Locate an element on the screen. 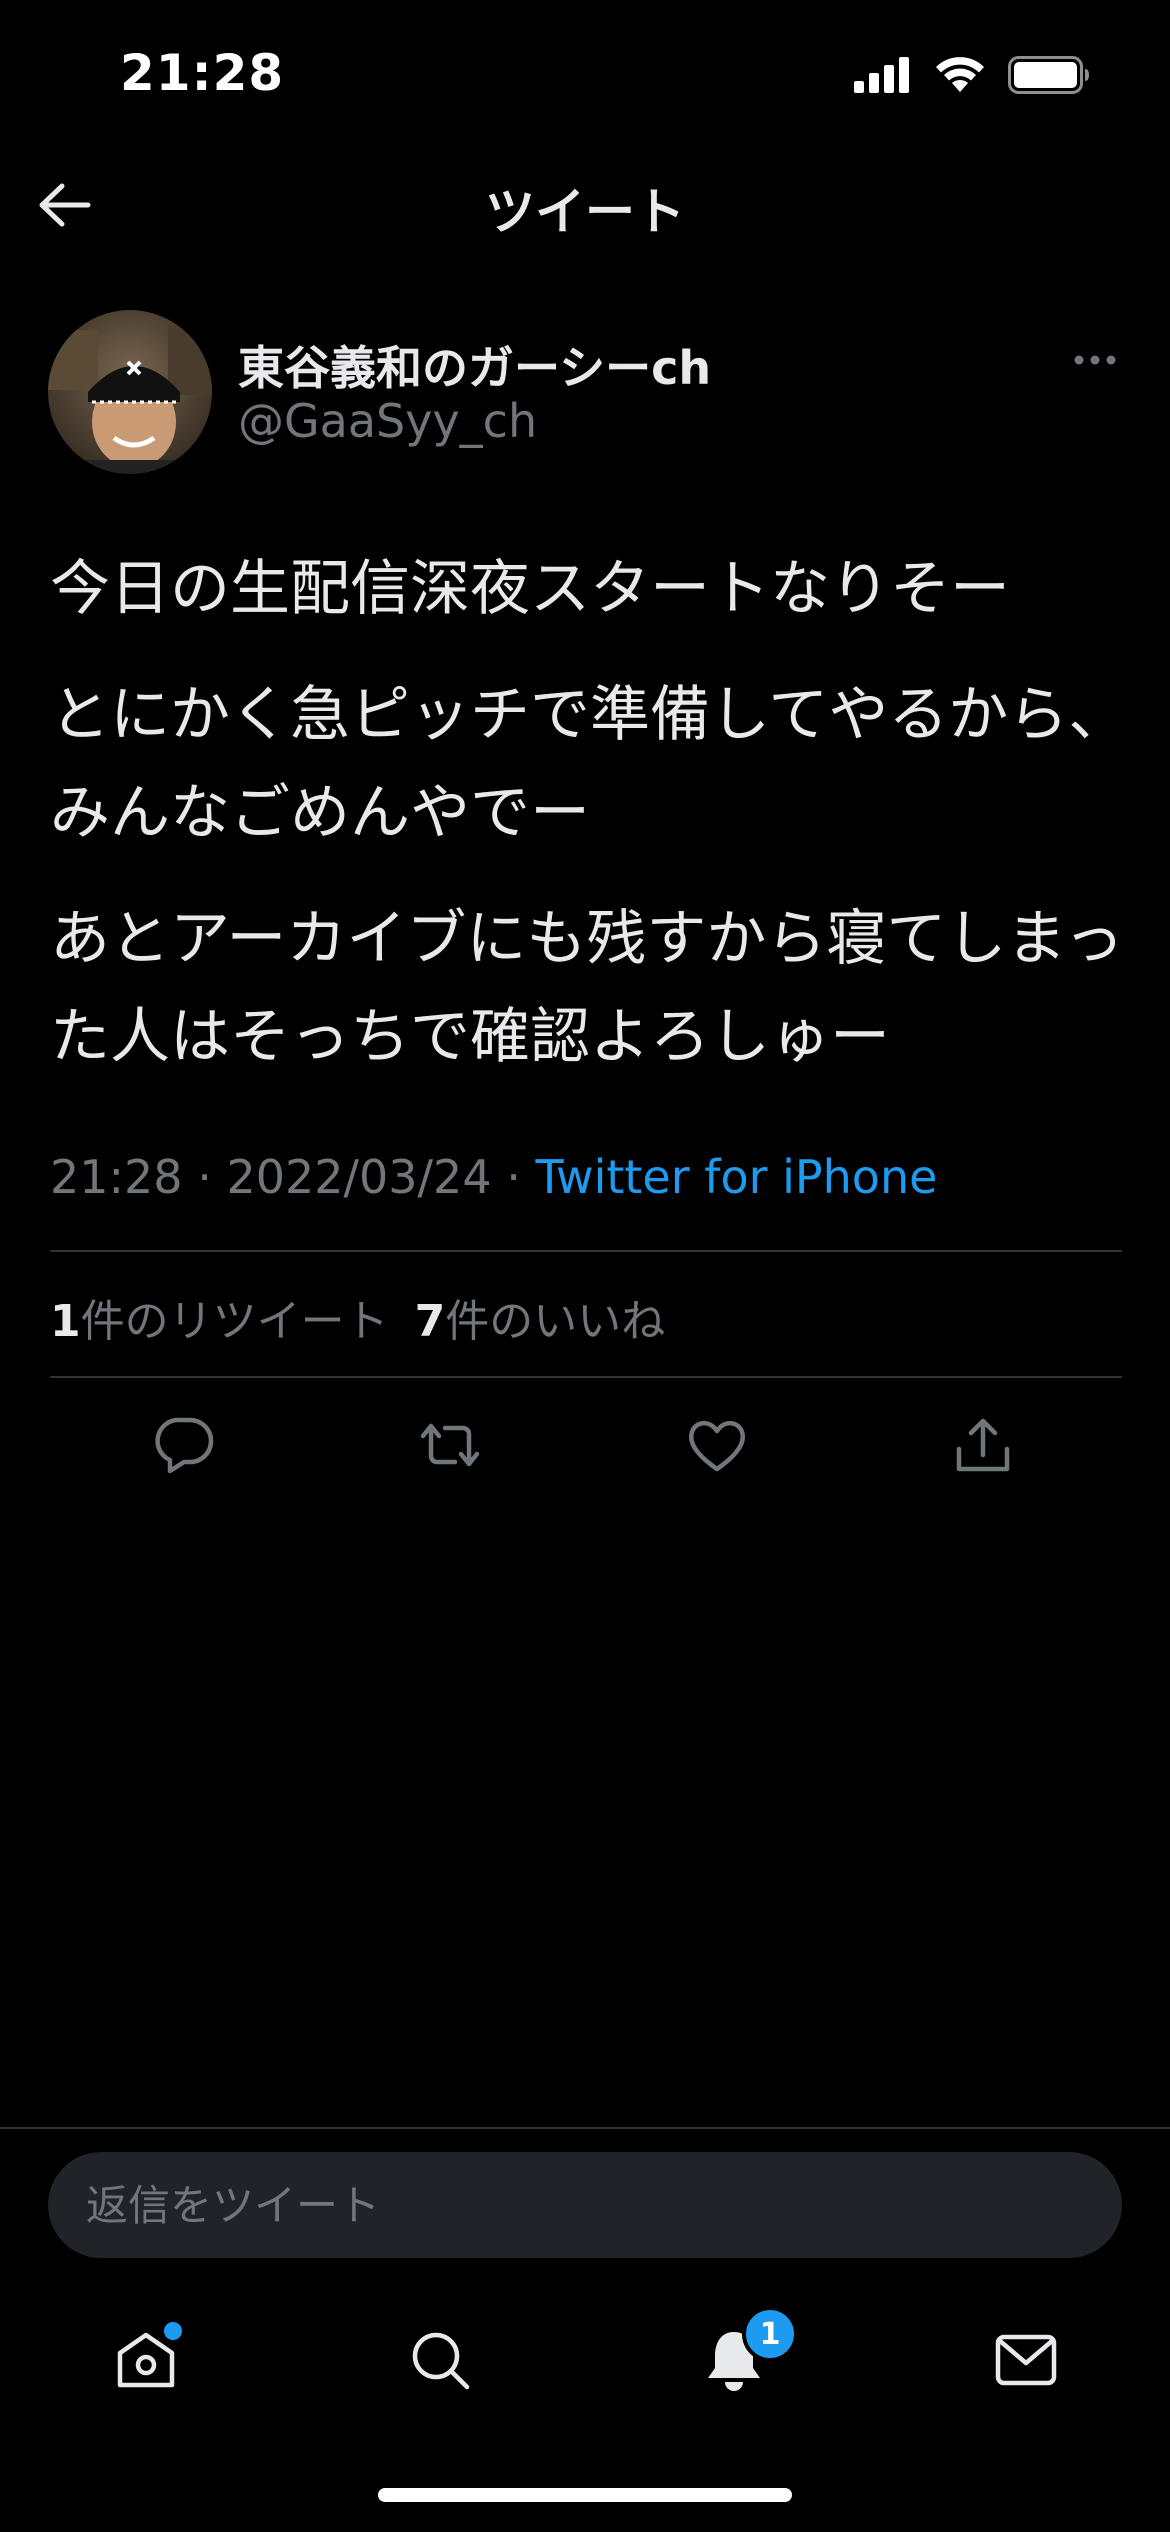 The image size is (1170, 2532). reply-button is located at coordinates (183, 1445).